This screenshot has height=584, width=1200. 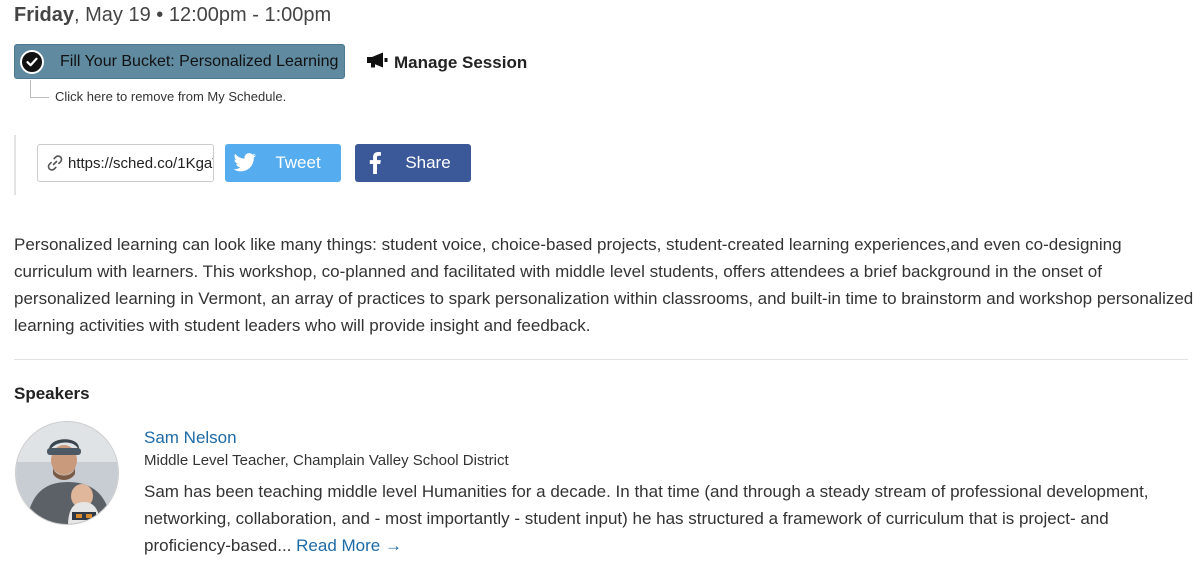 What do you see at coordinates (55, 163) in the screenshot?
I see `link-icon` at bounding box center [55, 163].